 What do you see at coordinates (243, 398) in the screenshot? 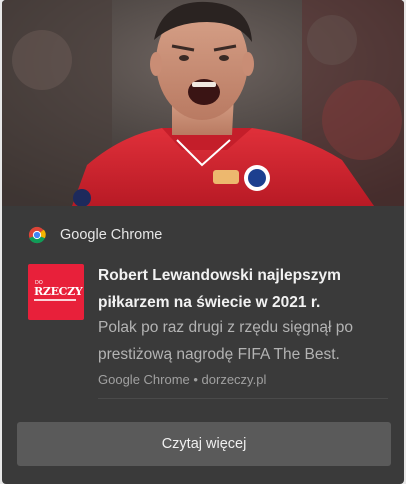
I see `divider` at bounding box center [243, 398].